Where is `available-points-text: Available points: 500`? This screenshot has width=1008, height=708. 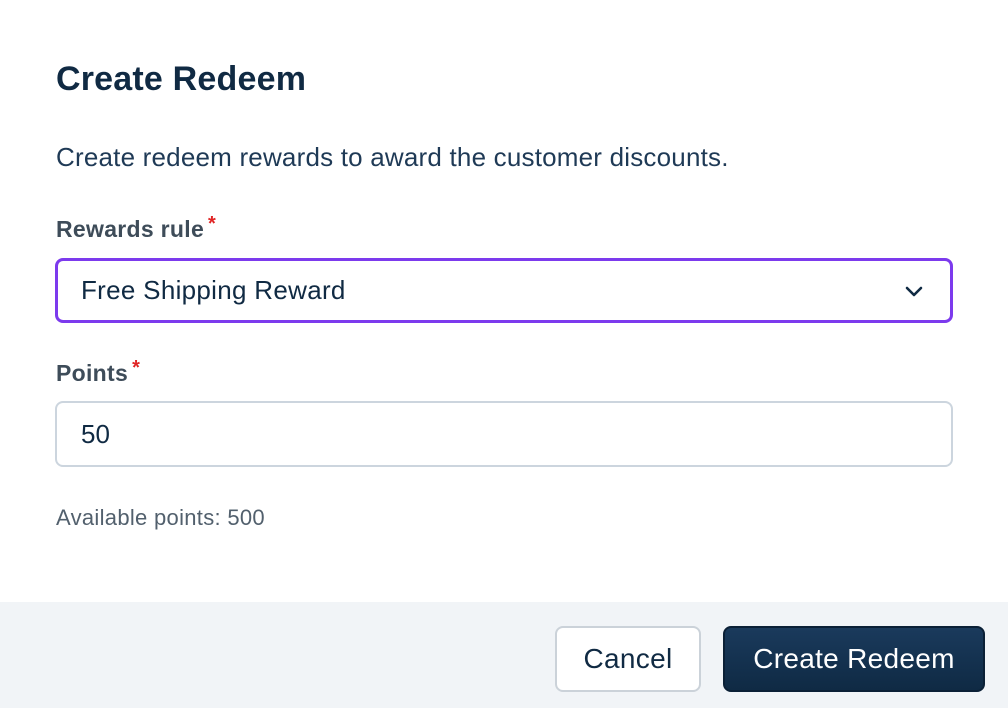
available-points-text: Available points: 500 is located at coordinates (160, 517).